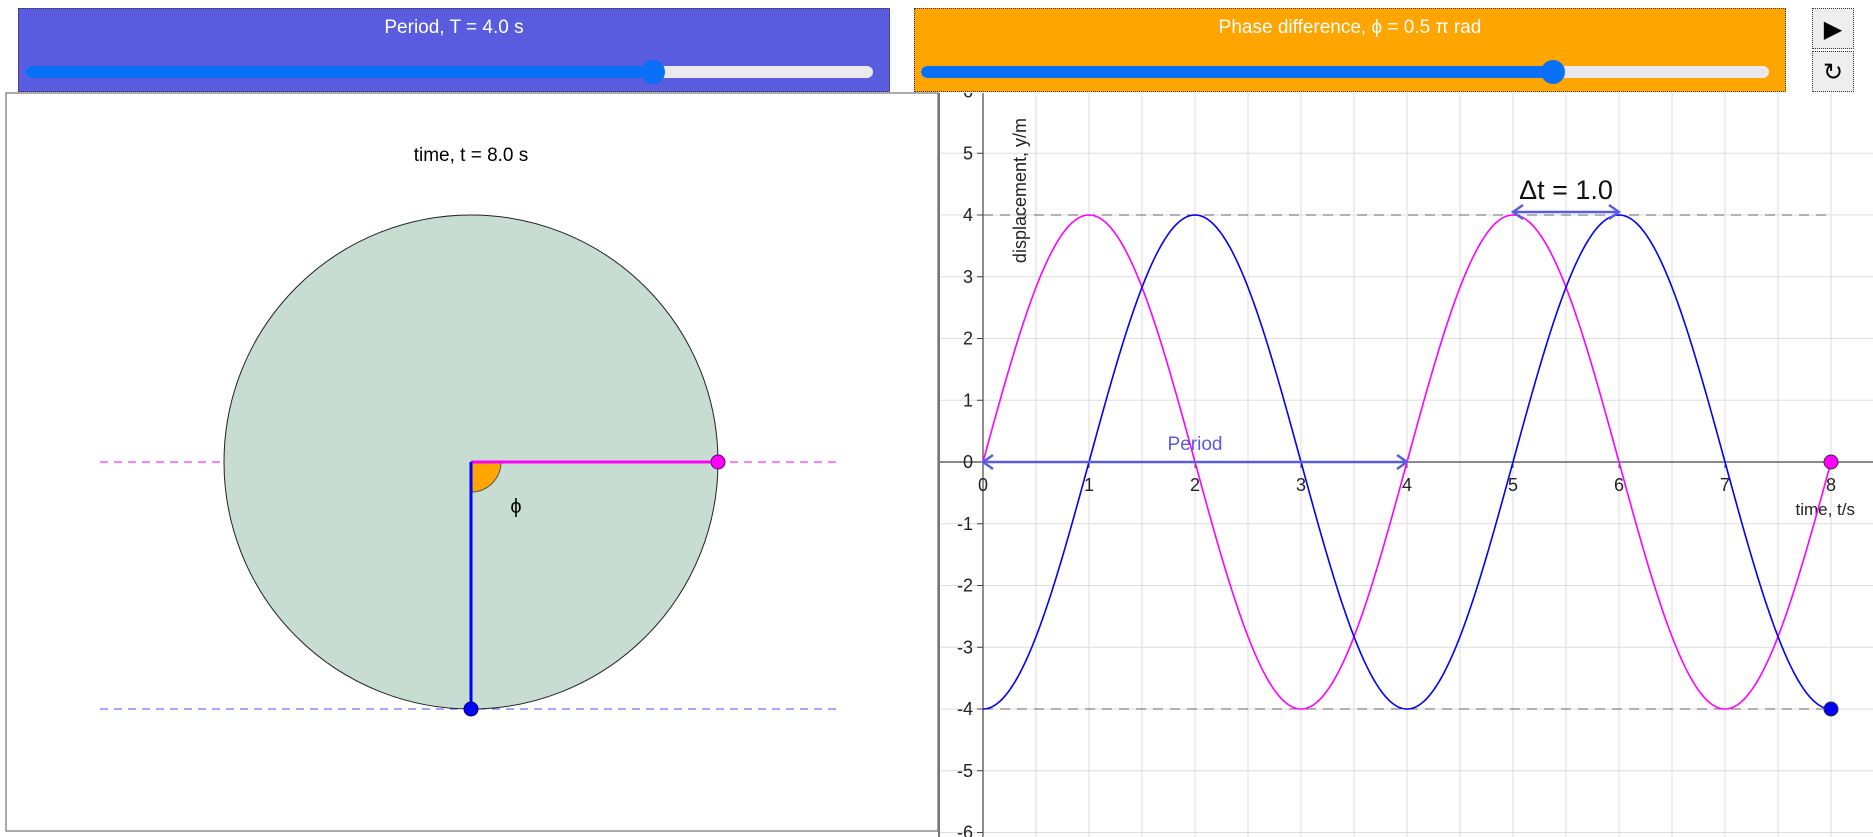 This screenshot has height=837, width=1873. I want to click on graph-annotations: Period Δt = 1.0, so click(1301, 323).